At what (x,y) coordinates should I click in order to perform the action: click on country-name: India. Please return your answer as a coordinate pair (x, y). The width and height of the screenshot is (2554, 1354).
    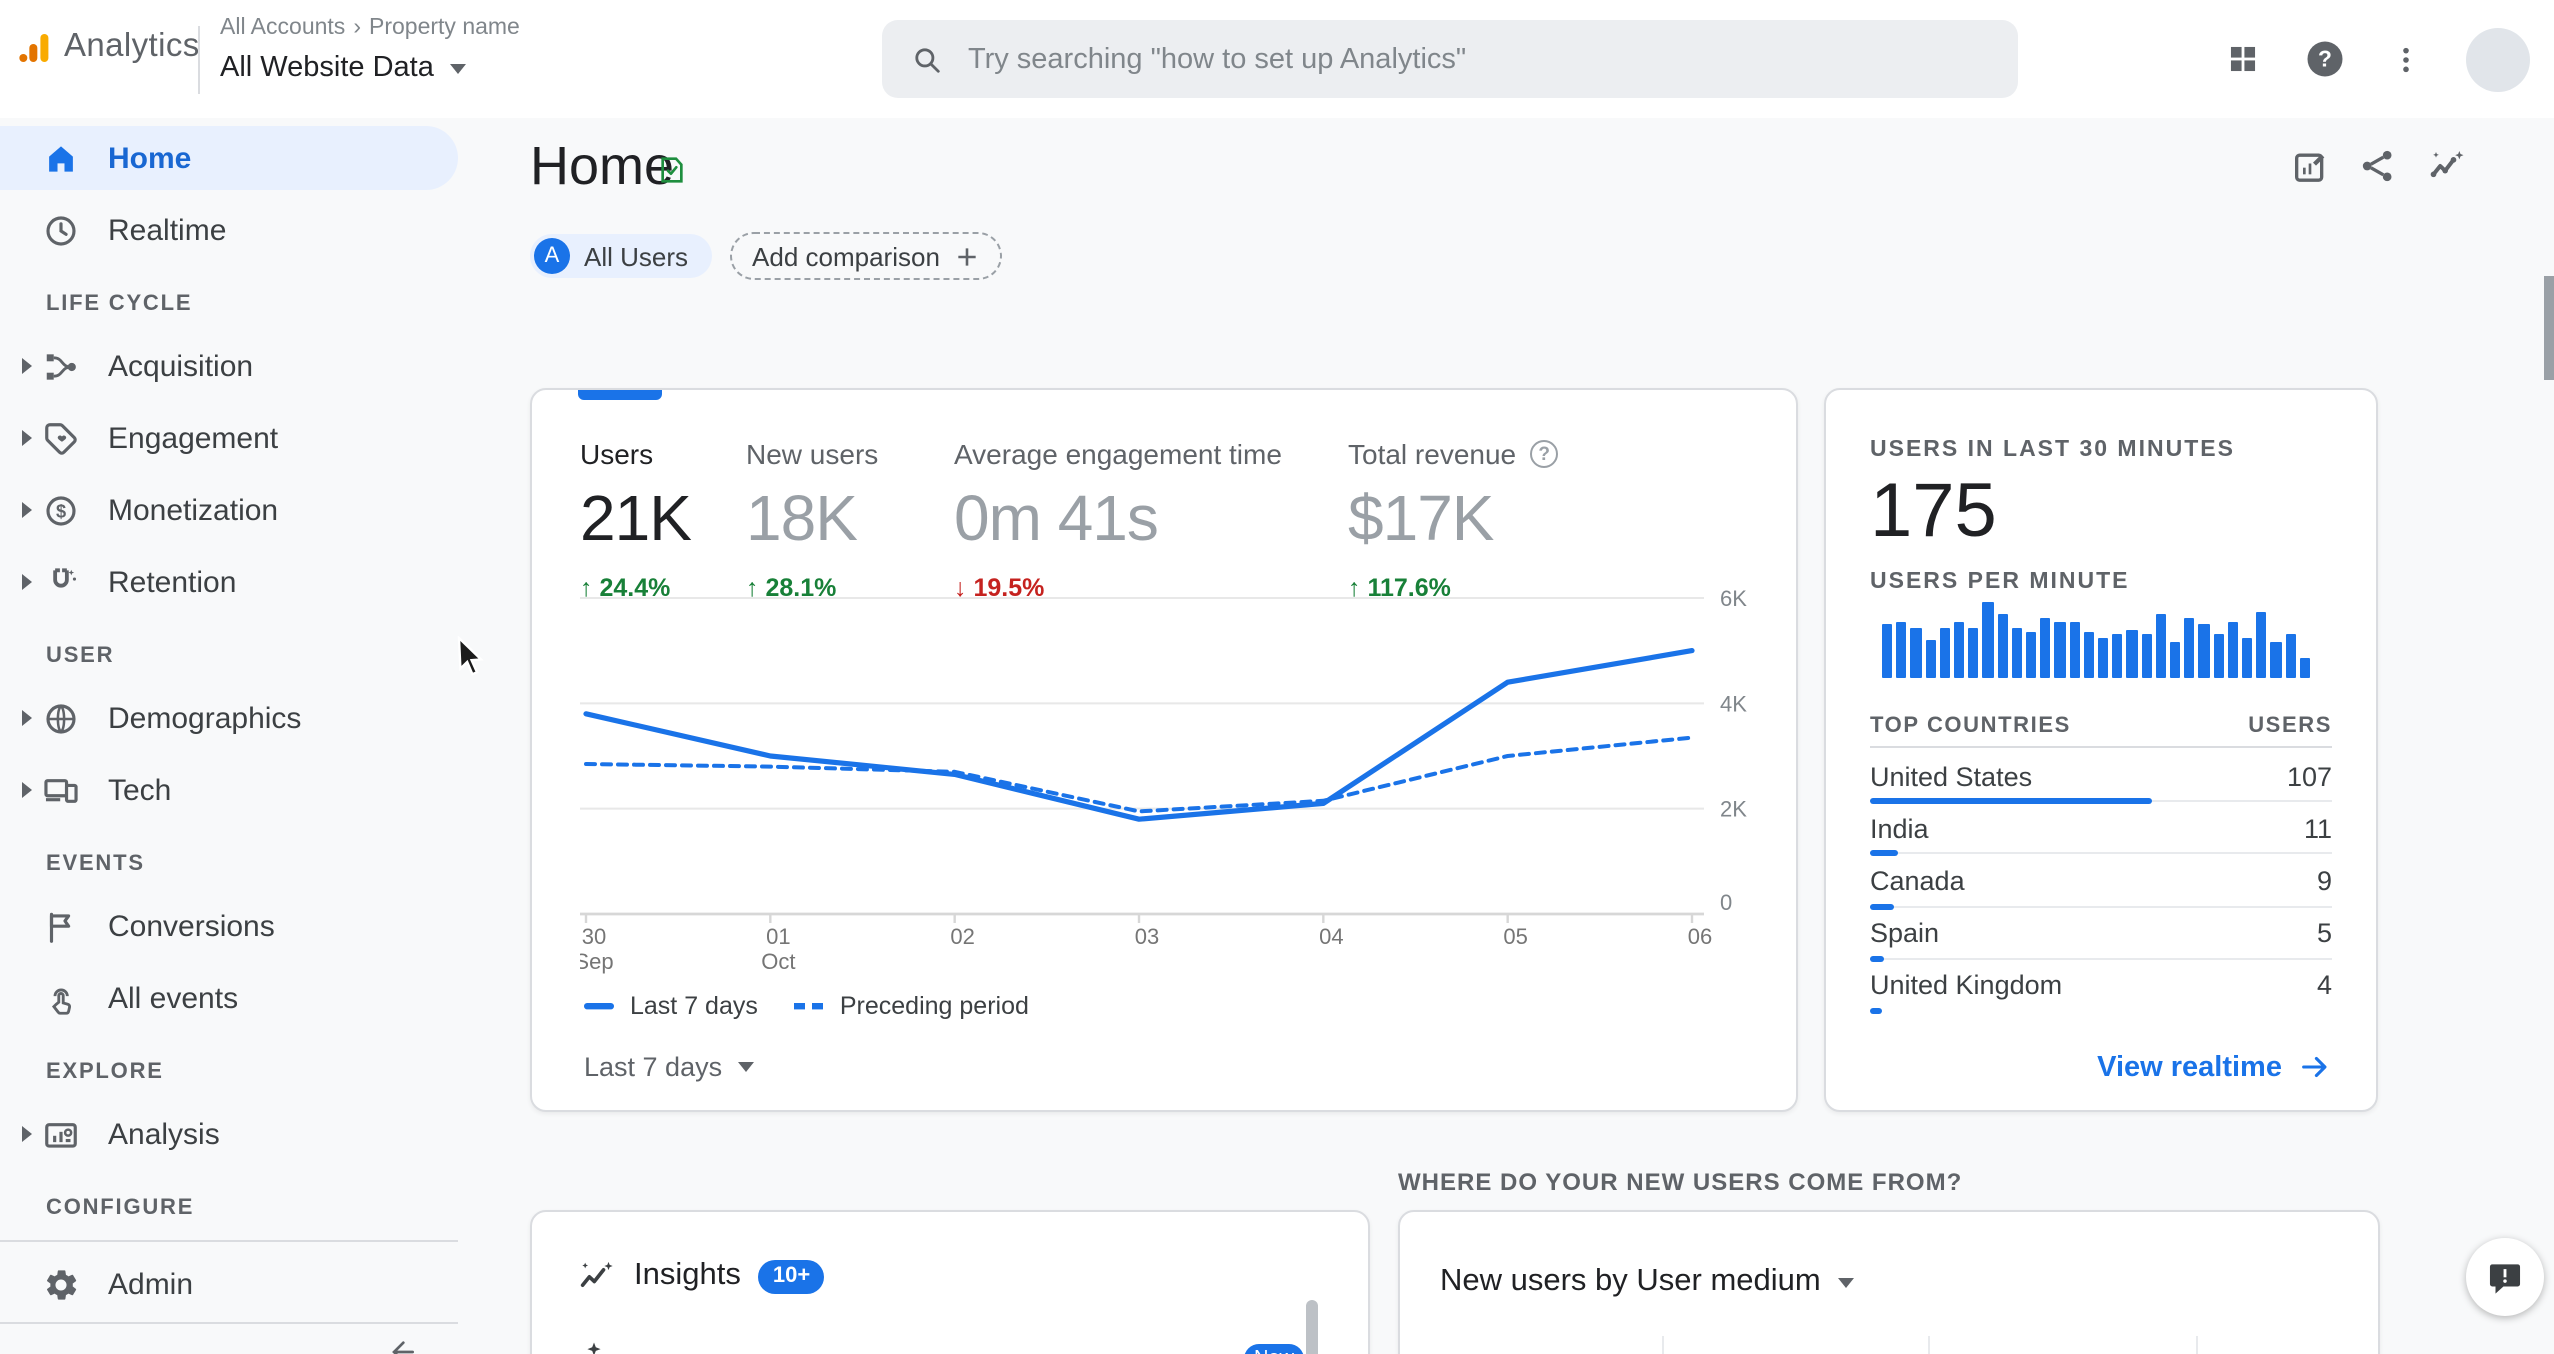
    Looking at the image, I should click on (1899, 828).